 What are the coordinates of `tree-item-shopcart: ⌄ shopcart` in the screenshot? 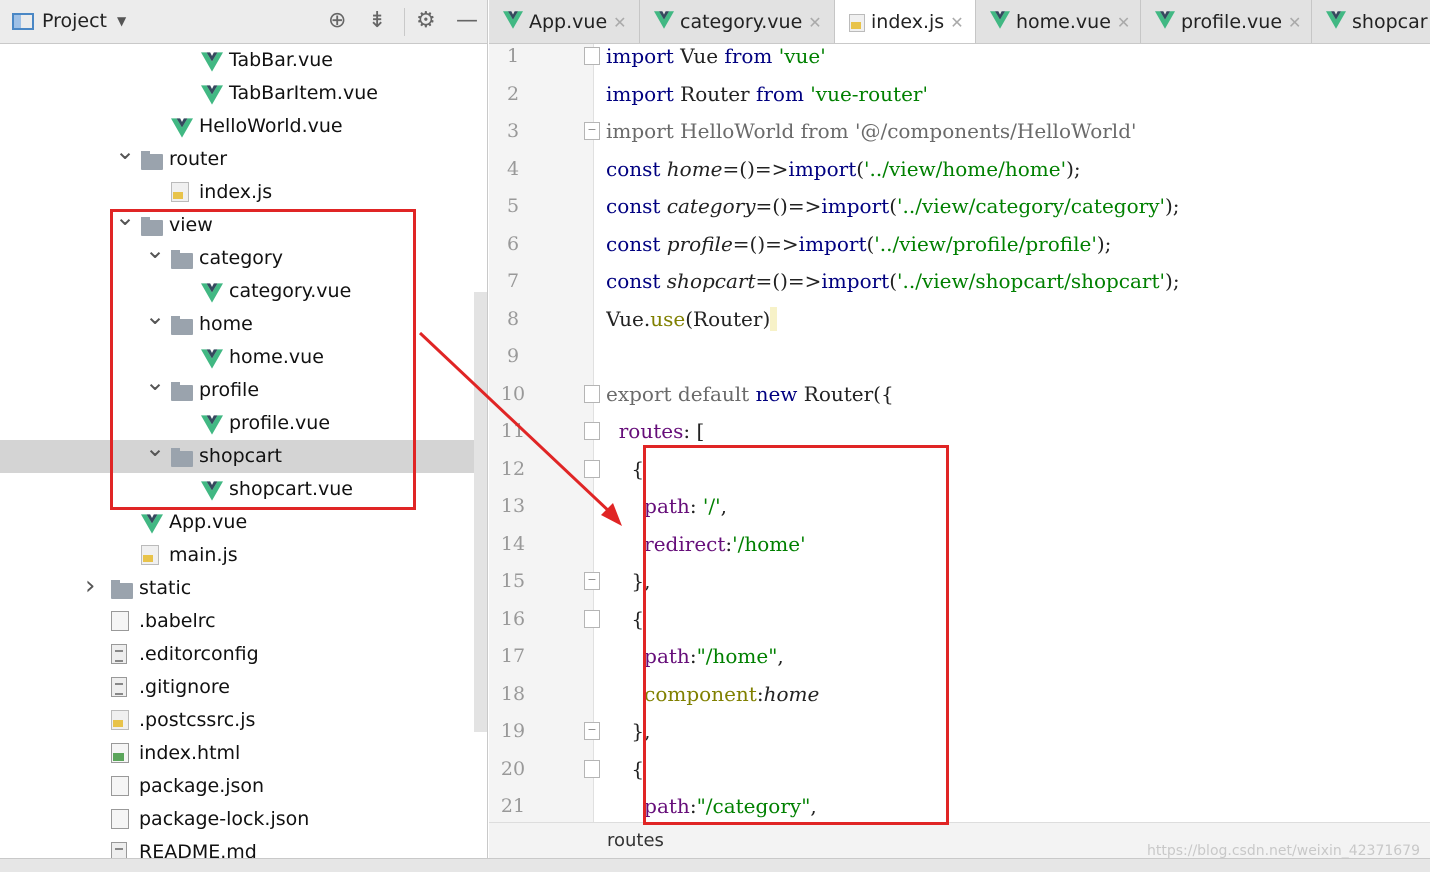 It's located at (243, 453).